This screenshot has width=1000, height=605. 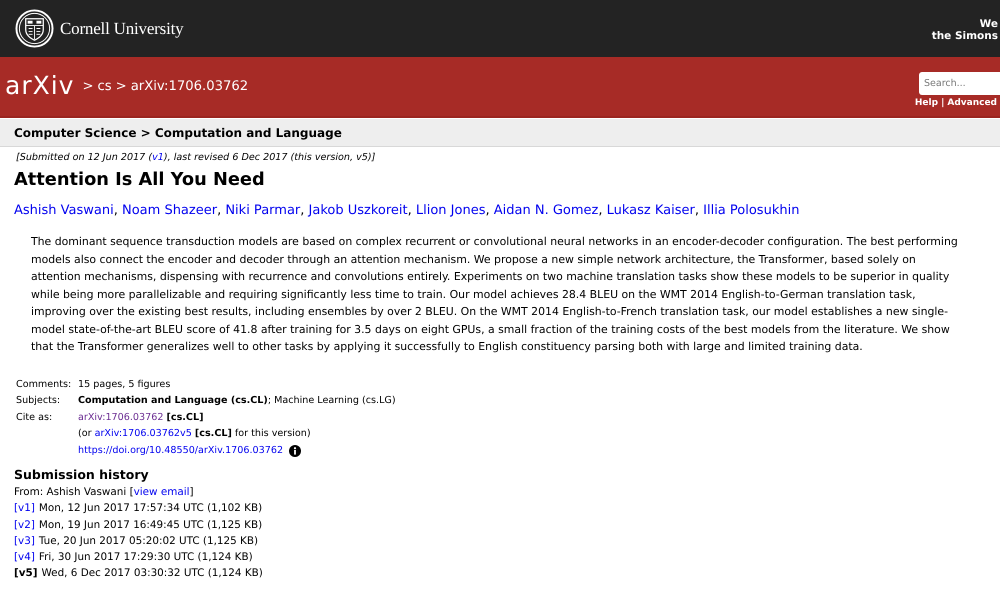 I want to click on author-link: Lukasz Kaiser, so click(x=650, y=210).